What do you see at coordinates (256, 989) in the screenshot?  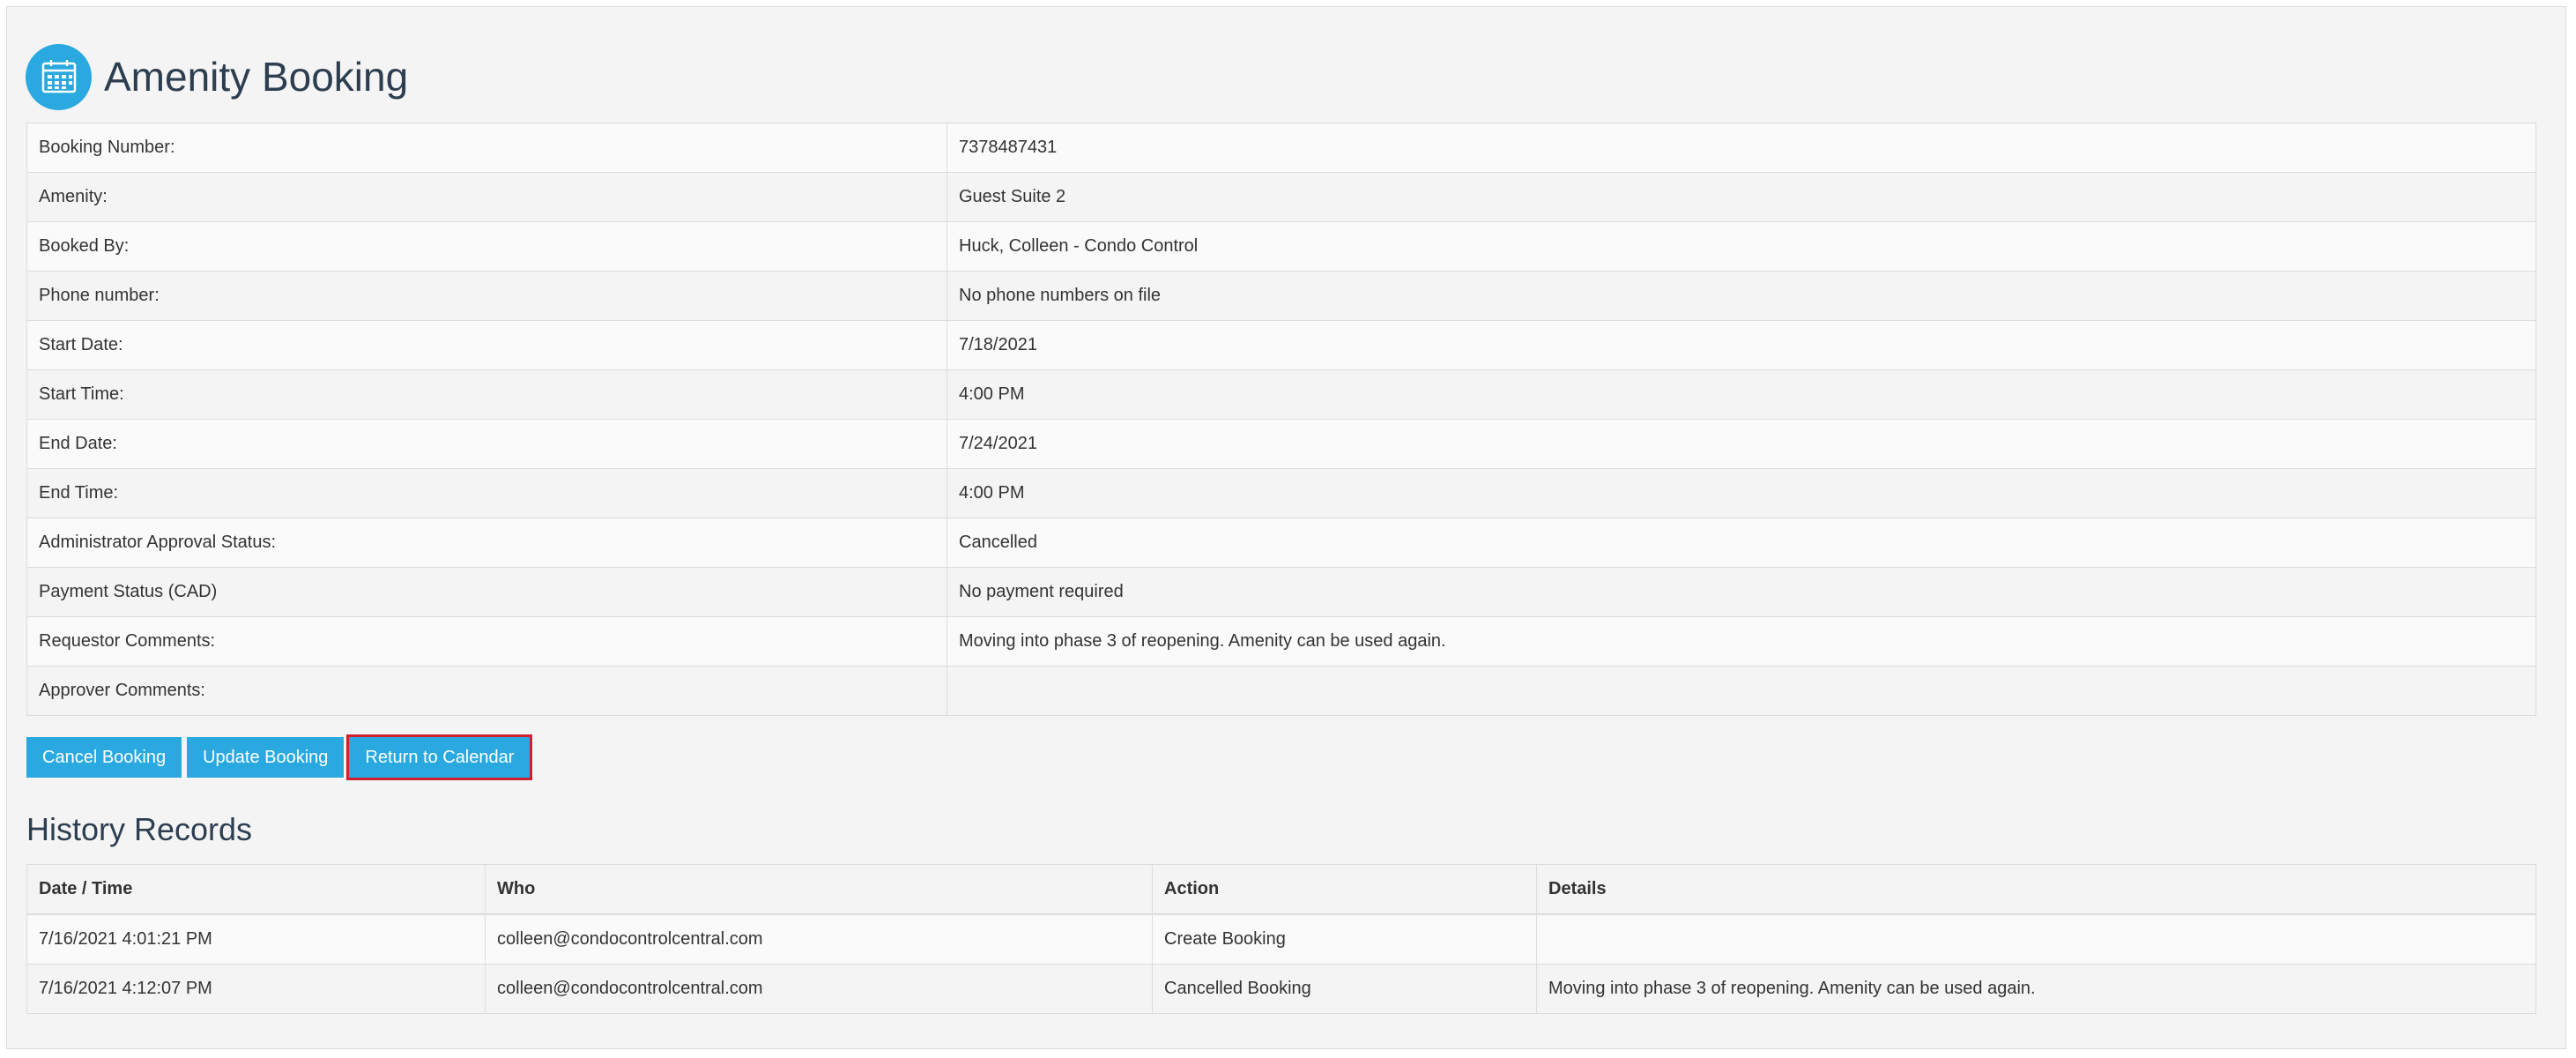 I see `history-date-time: 7/16/2021 4:12:07 PM` at bounding box center [256, 989].